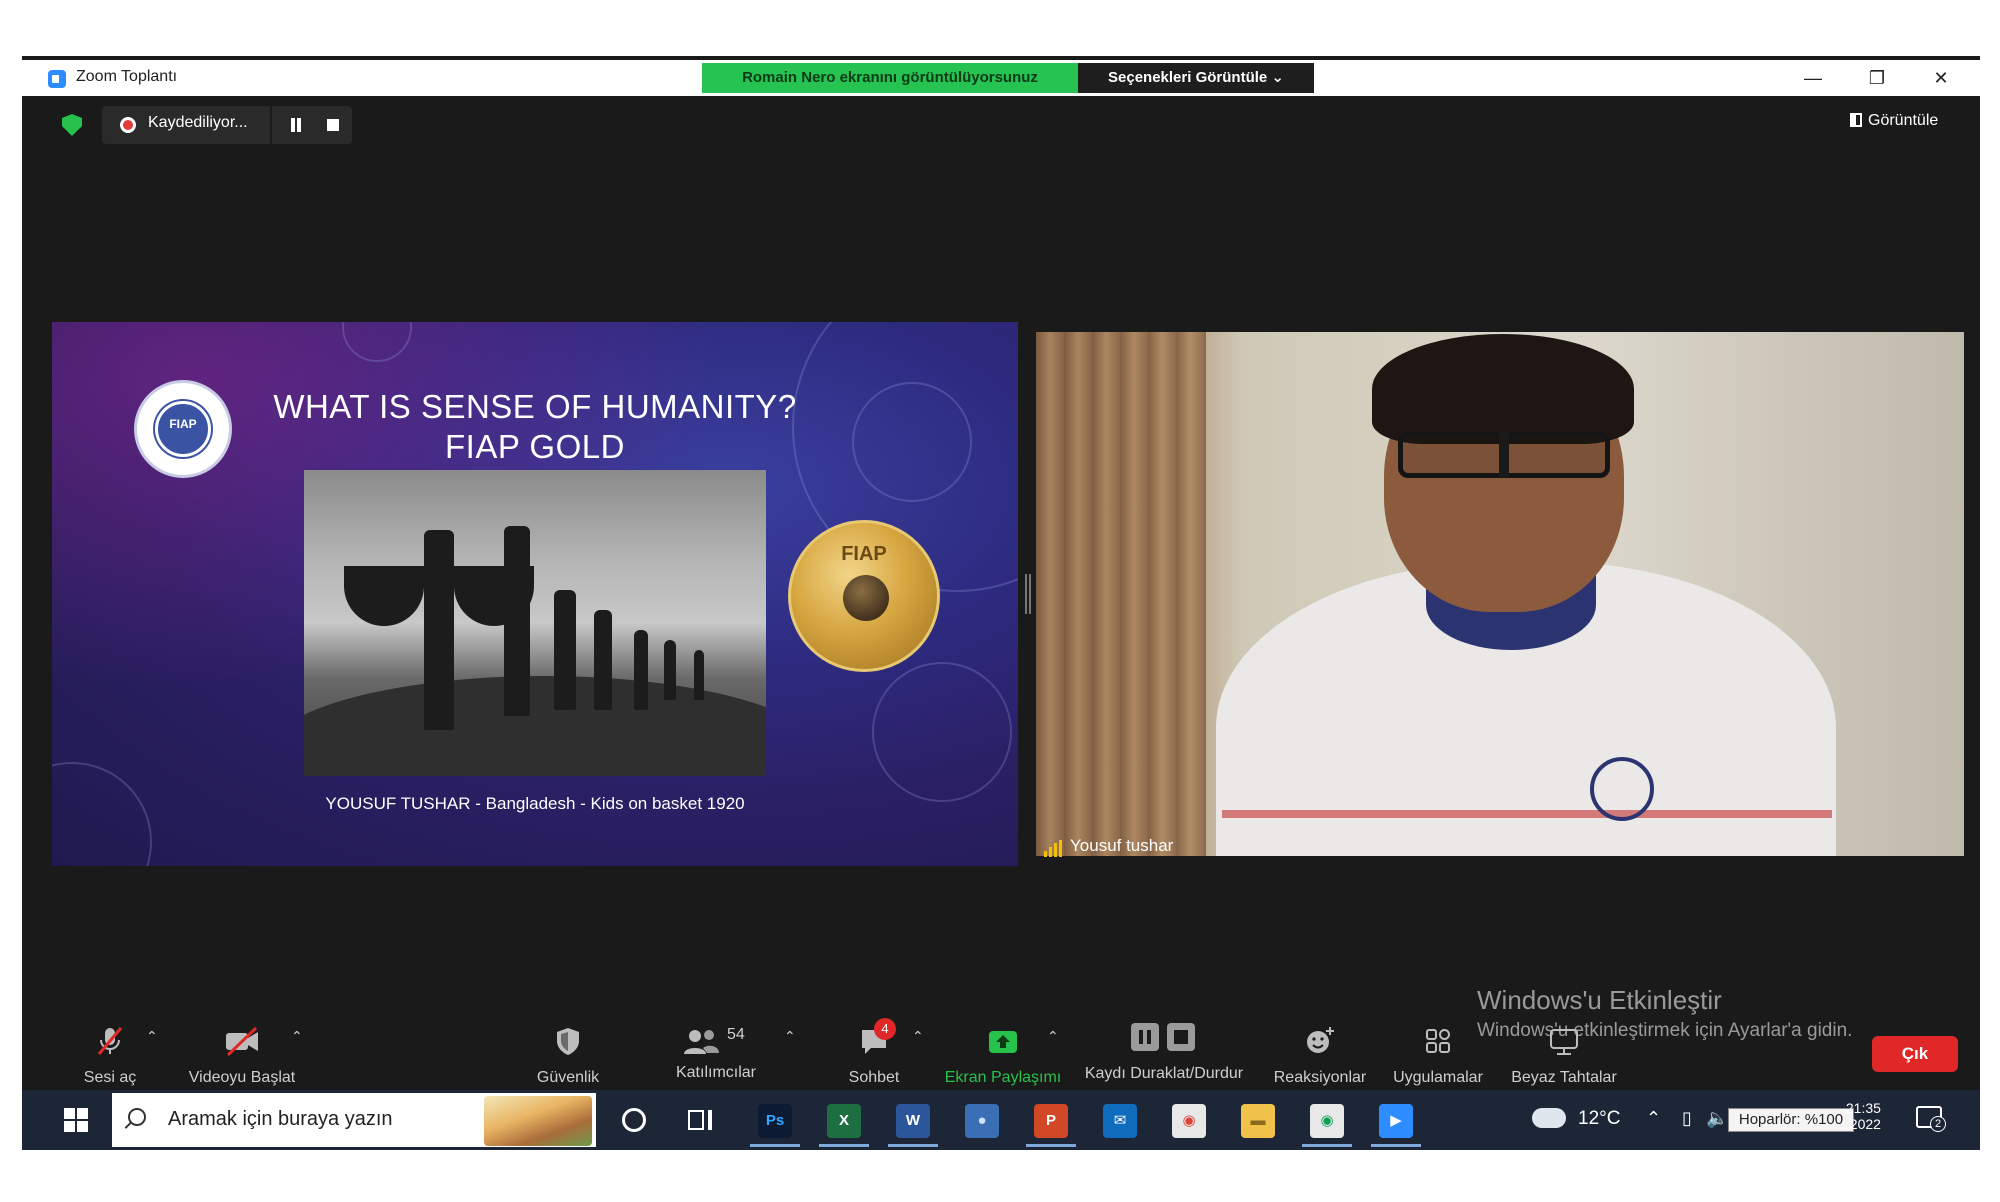 The image size is (2000, 1202). Describe the element at coordinates (1813, 78) in the screenshot. I see `minimize-button: —` at that location.